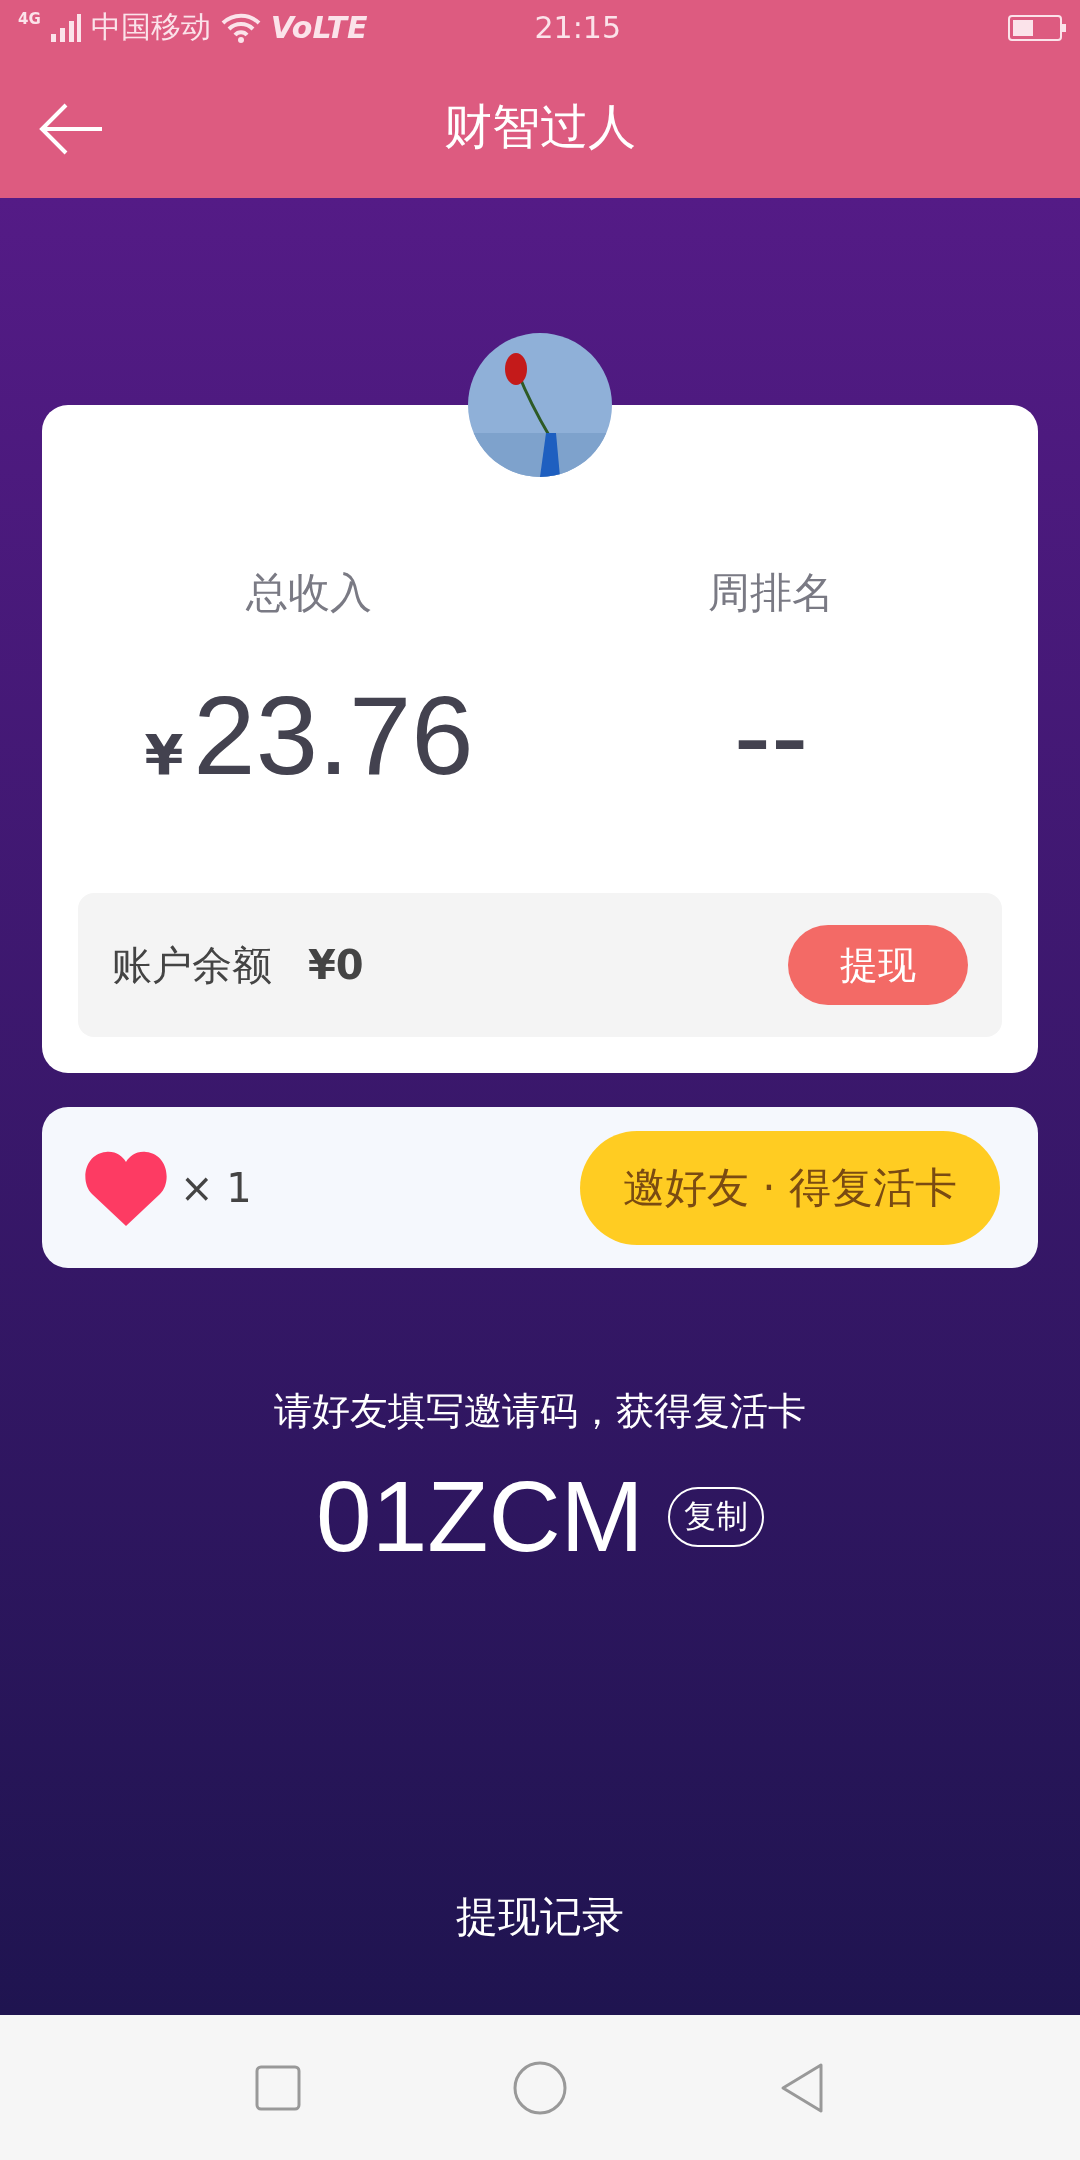 The height and width of the screenshot is (2160, 1080). Describe the element at coordinates (771, 593) in the screenshot. I see `stat-label: 周排名` at that location.